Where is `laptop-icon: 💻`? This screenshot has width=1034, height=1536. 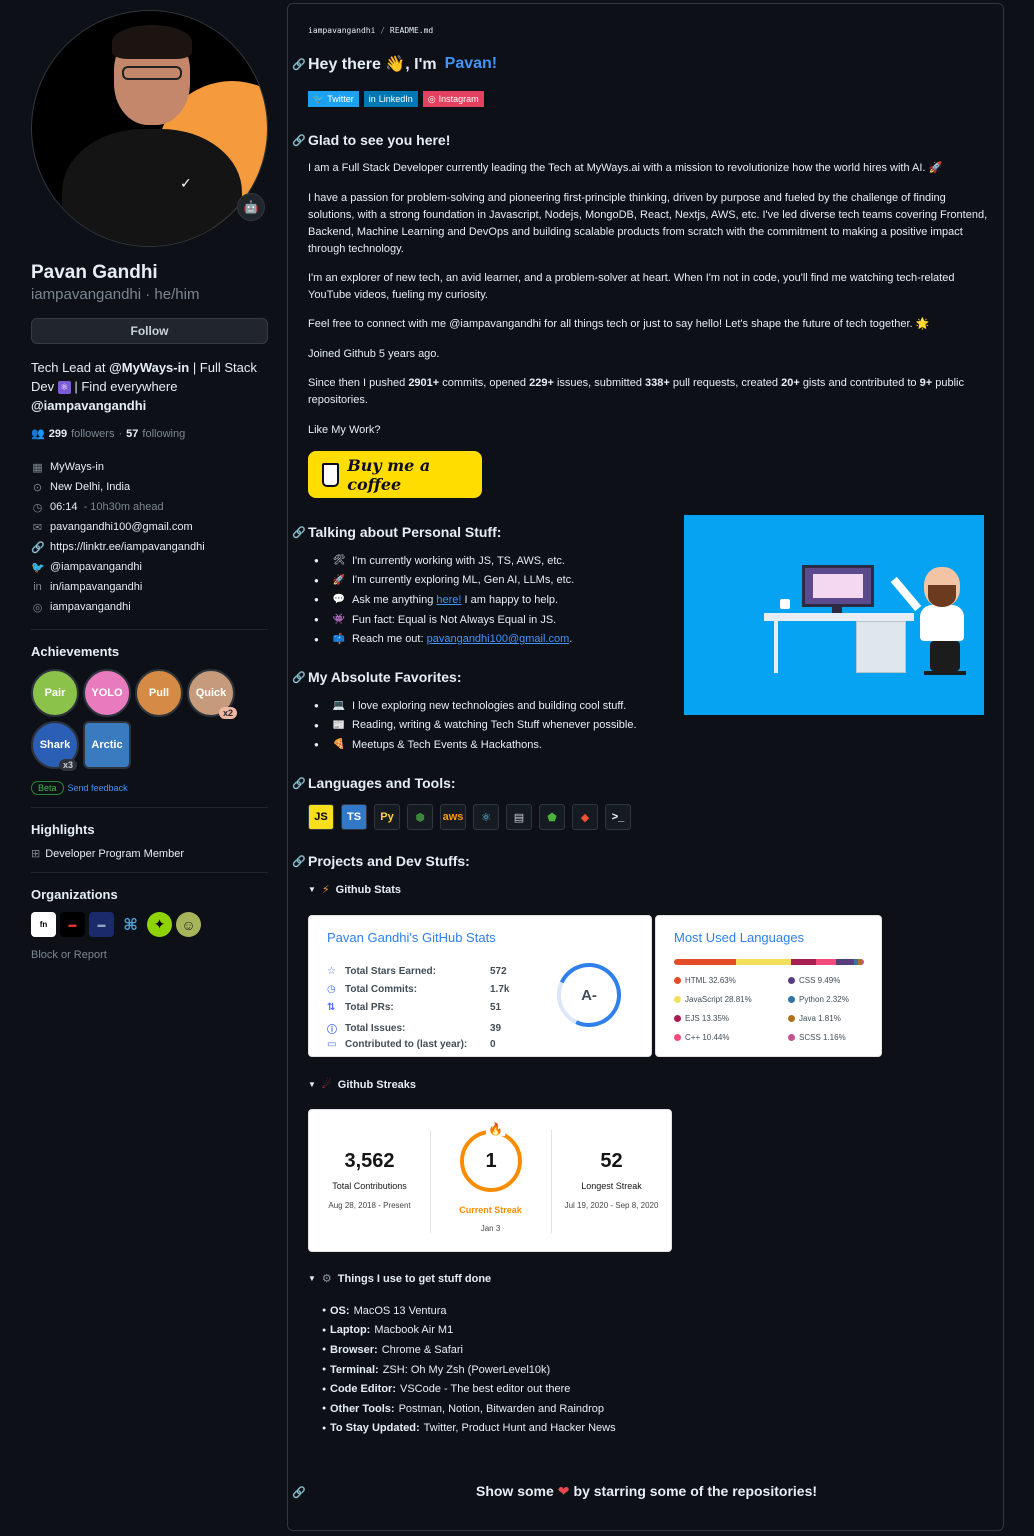
laptop-icon: 💻 is located at coordinates (339, 706).